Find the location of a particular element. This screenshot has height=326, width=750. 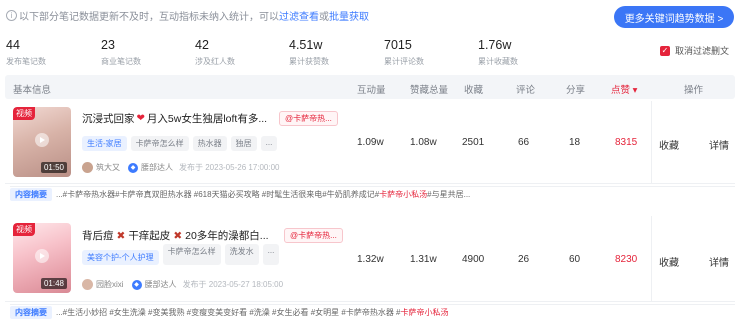

category-tag: 生活-家居 is located at coordinates (104, 143).